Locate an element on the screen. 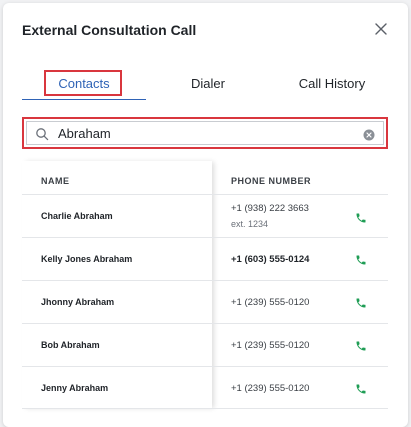 The width and height of the screenshot is (411, 427). column-header-phone: PHONE NUMBER is located at coordinates (271, 181).